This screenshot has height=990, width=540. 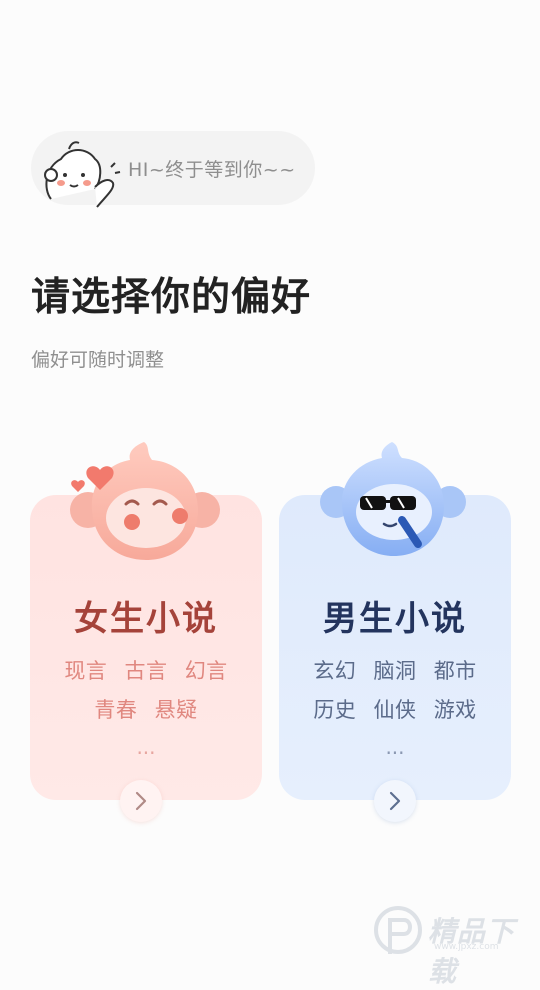 I want to click on tag-list: 玄幻 脑洞 都市 历史 仙侠 游戏, so click(x=395, y=694).